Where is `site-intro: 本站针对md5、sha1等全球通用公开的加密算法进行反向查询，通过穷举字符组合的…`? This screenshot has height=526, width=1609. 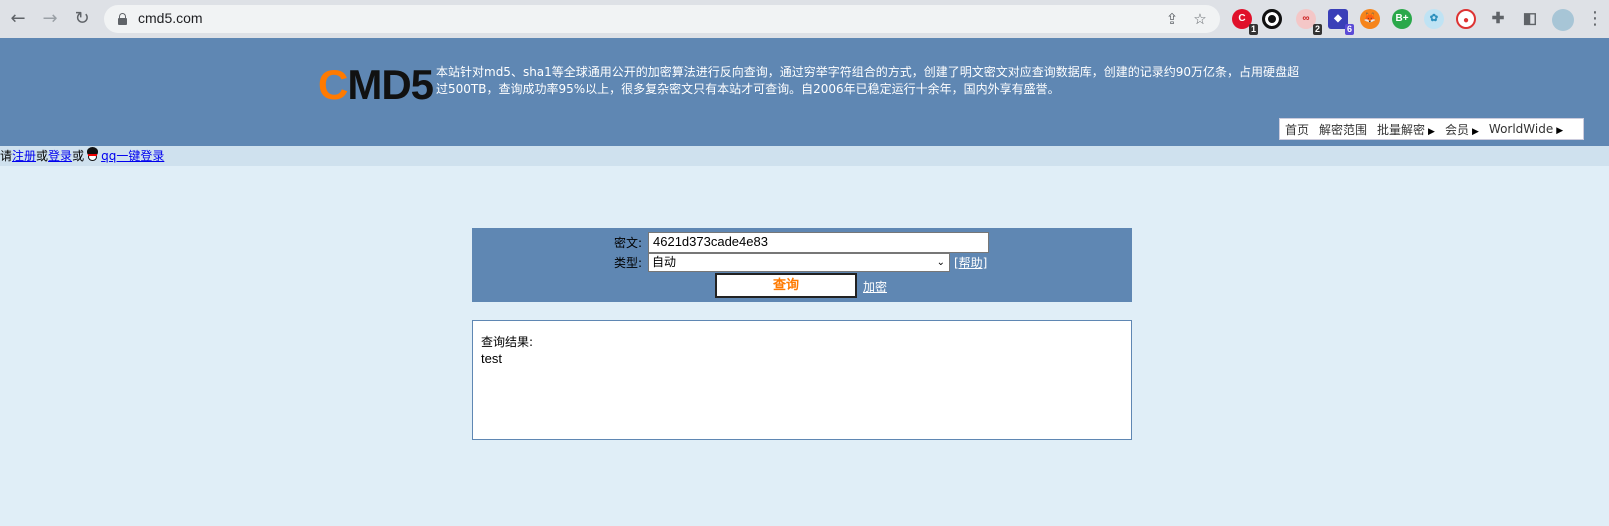 site-intro: 本站针对md5、sha1等全球通用公开的加密算法进行反向查询，通过穷举字符组合的… is located at coordinates (868, 80).